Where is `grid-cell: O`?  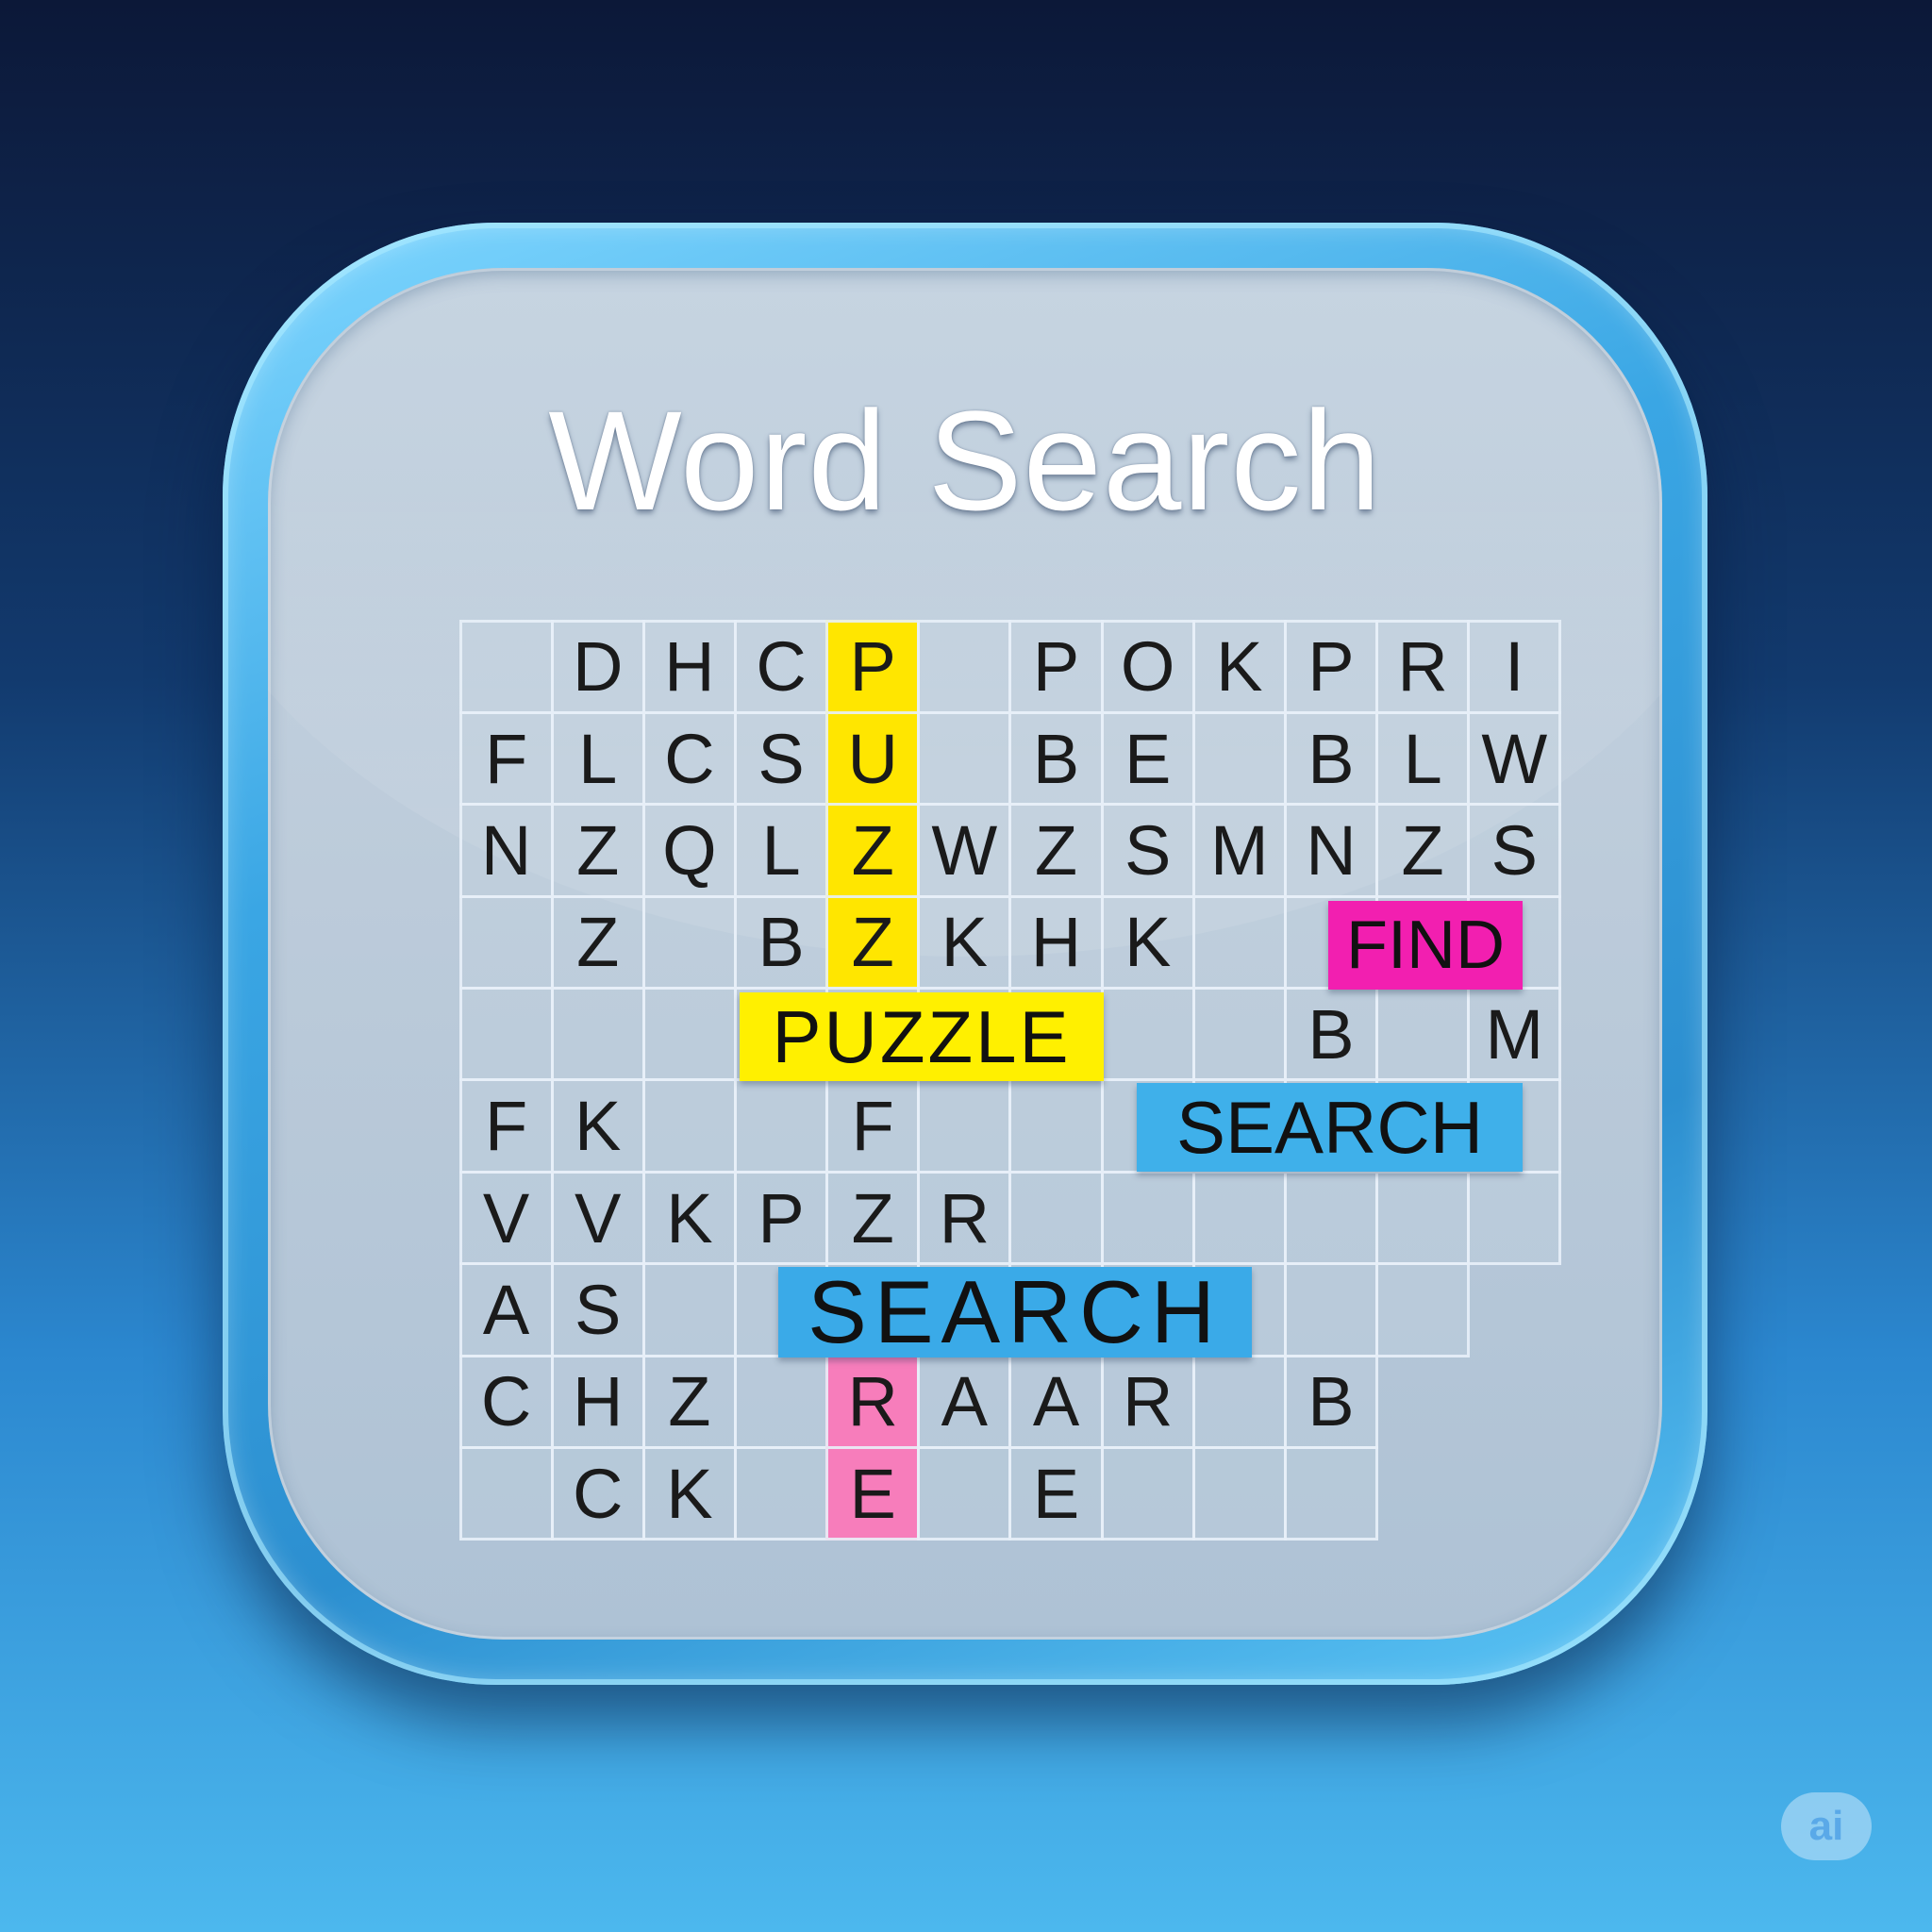
grid-cell: O is located at coordinates (1147, 666).